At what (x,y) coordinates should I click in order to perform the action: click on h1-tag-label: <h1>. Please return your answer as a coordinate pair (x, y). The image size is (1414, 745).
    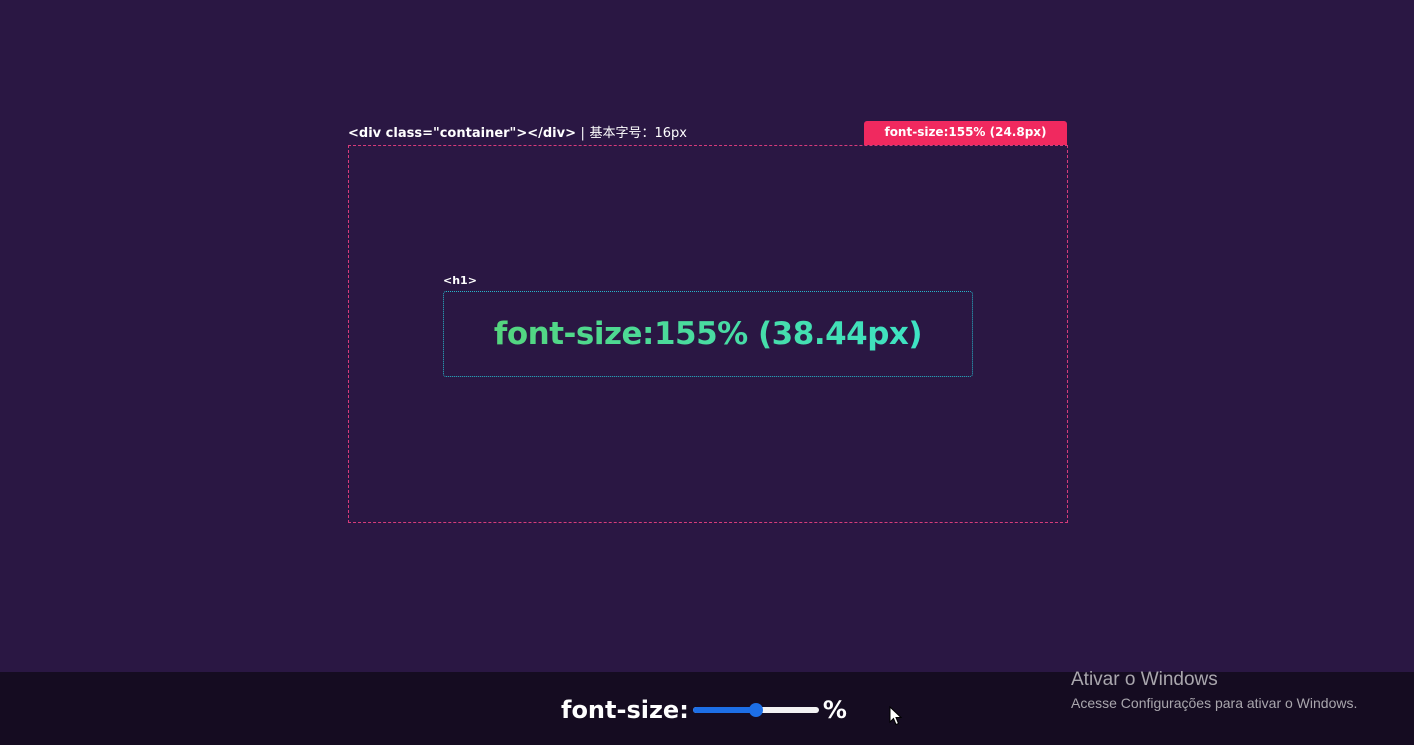
    Looking at the image, I should click on (460, 280).